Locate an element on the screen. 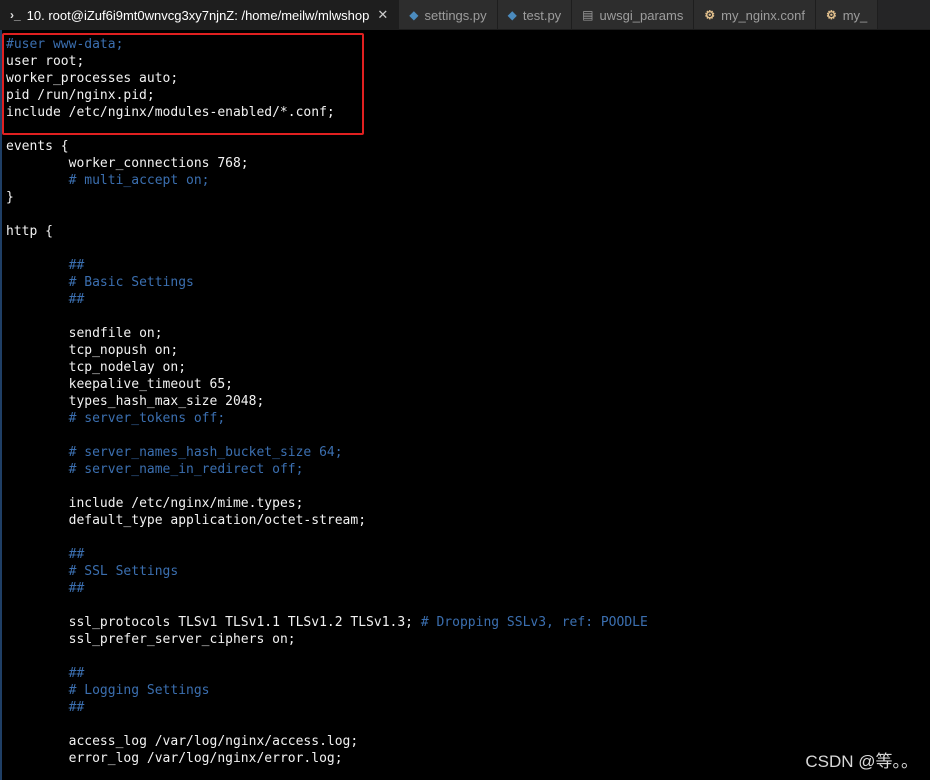 This screenshot has width=930, height=780. code-comment: # SSL Settings is located at coordinates (123, 571).